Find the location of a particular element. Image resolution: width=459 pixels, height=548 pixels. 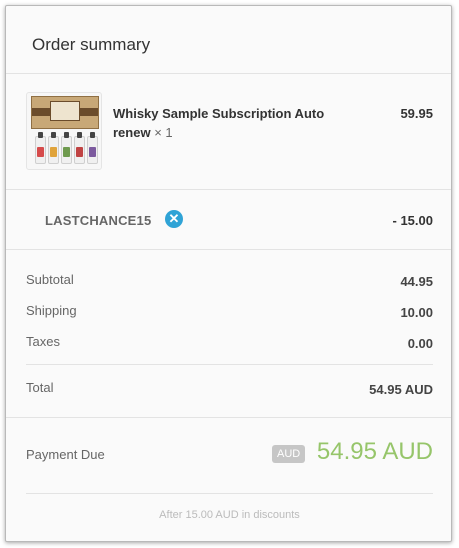

total-label: Total is located at coordinates (40, 387).